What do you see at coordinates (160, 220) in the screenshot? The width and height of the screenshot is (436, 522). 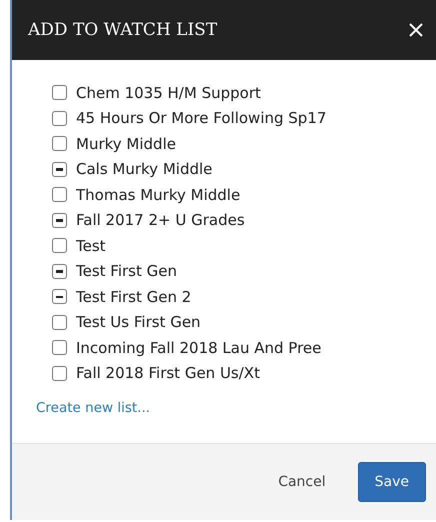 I see `list-name: Fall 2017 2+ U Grades` at bounding box center [160, 220].